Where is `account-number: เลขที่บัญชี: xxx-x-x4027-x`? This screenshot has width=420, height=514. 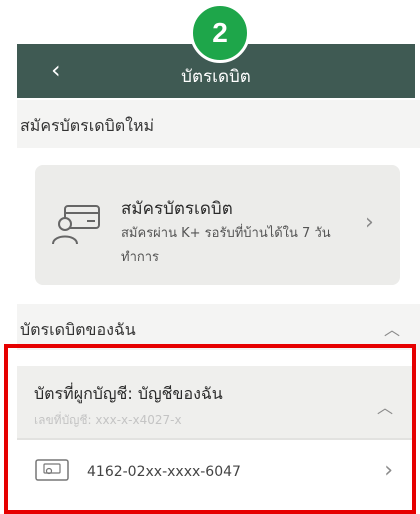
account-number: เลขที่บัญชี: xxx-x-x4027-x is located at coordinates (108, 420).